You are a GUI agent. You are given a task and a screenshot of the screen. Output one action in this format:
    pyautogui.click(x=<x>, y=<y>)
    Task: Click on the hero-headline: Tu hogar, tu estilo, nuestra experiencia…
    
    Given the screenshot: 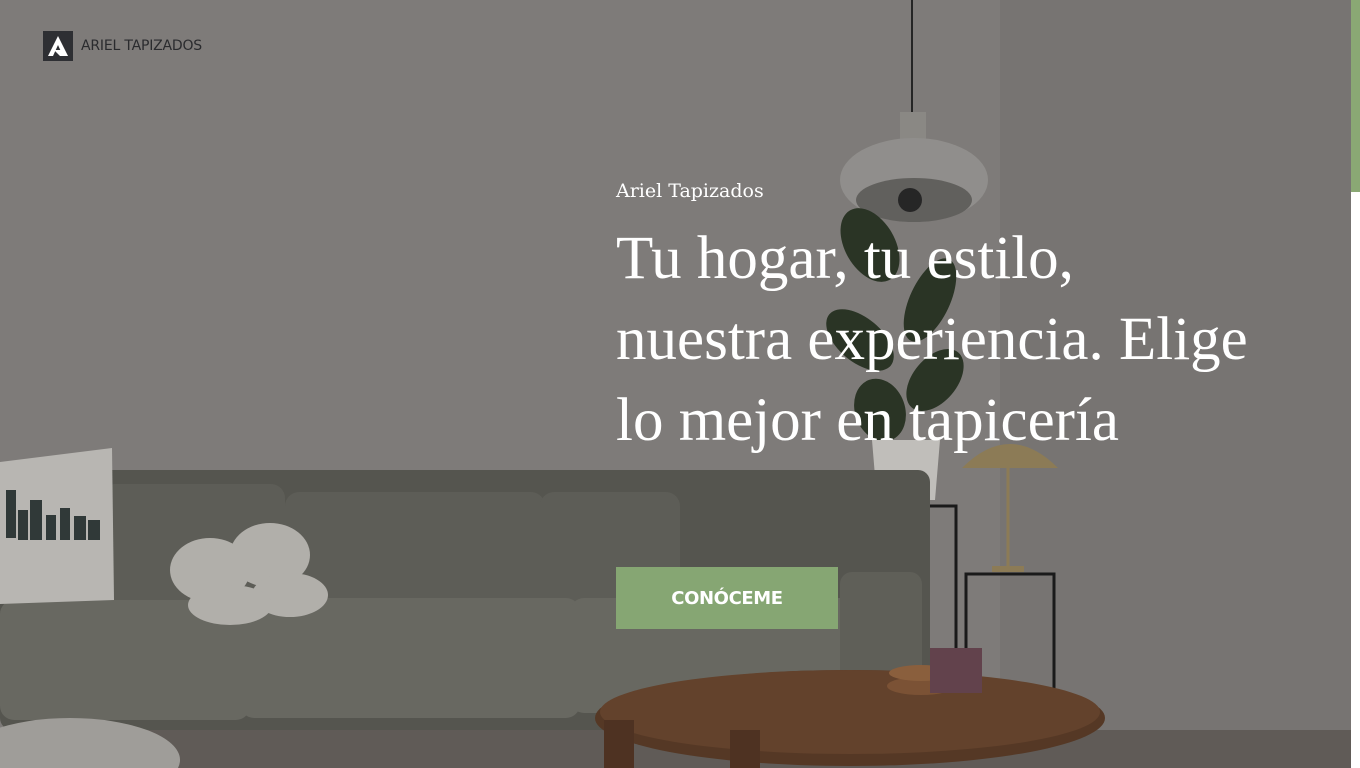 What is the action you would take?
    pyautogui.click(x=932, y=339)
    